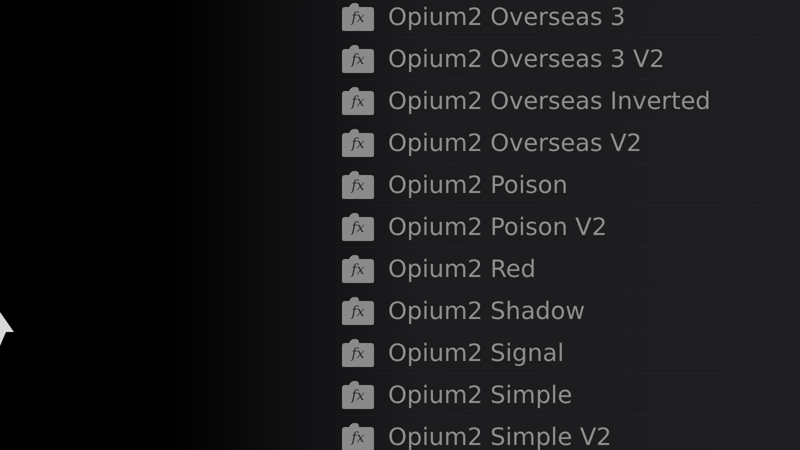  I want to click on effect-name: Opium2 Overseas V2, so click(515, 142).